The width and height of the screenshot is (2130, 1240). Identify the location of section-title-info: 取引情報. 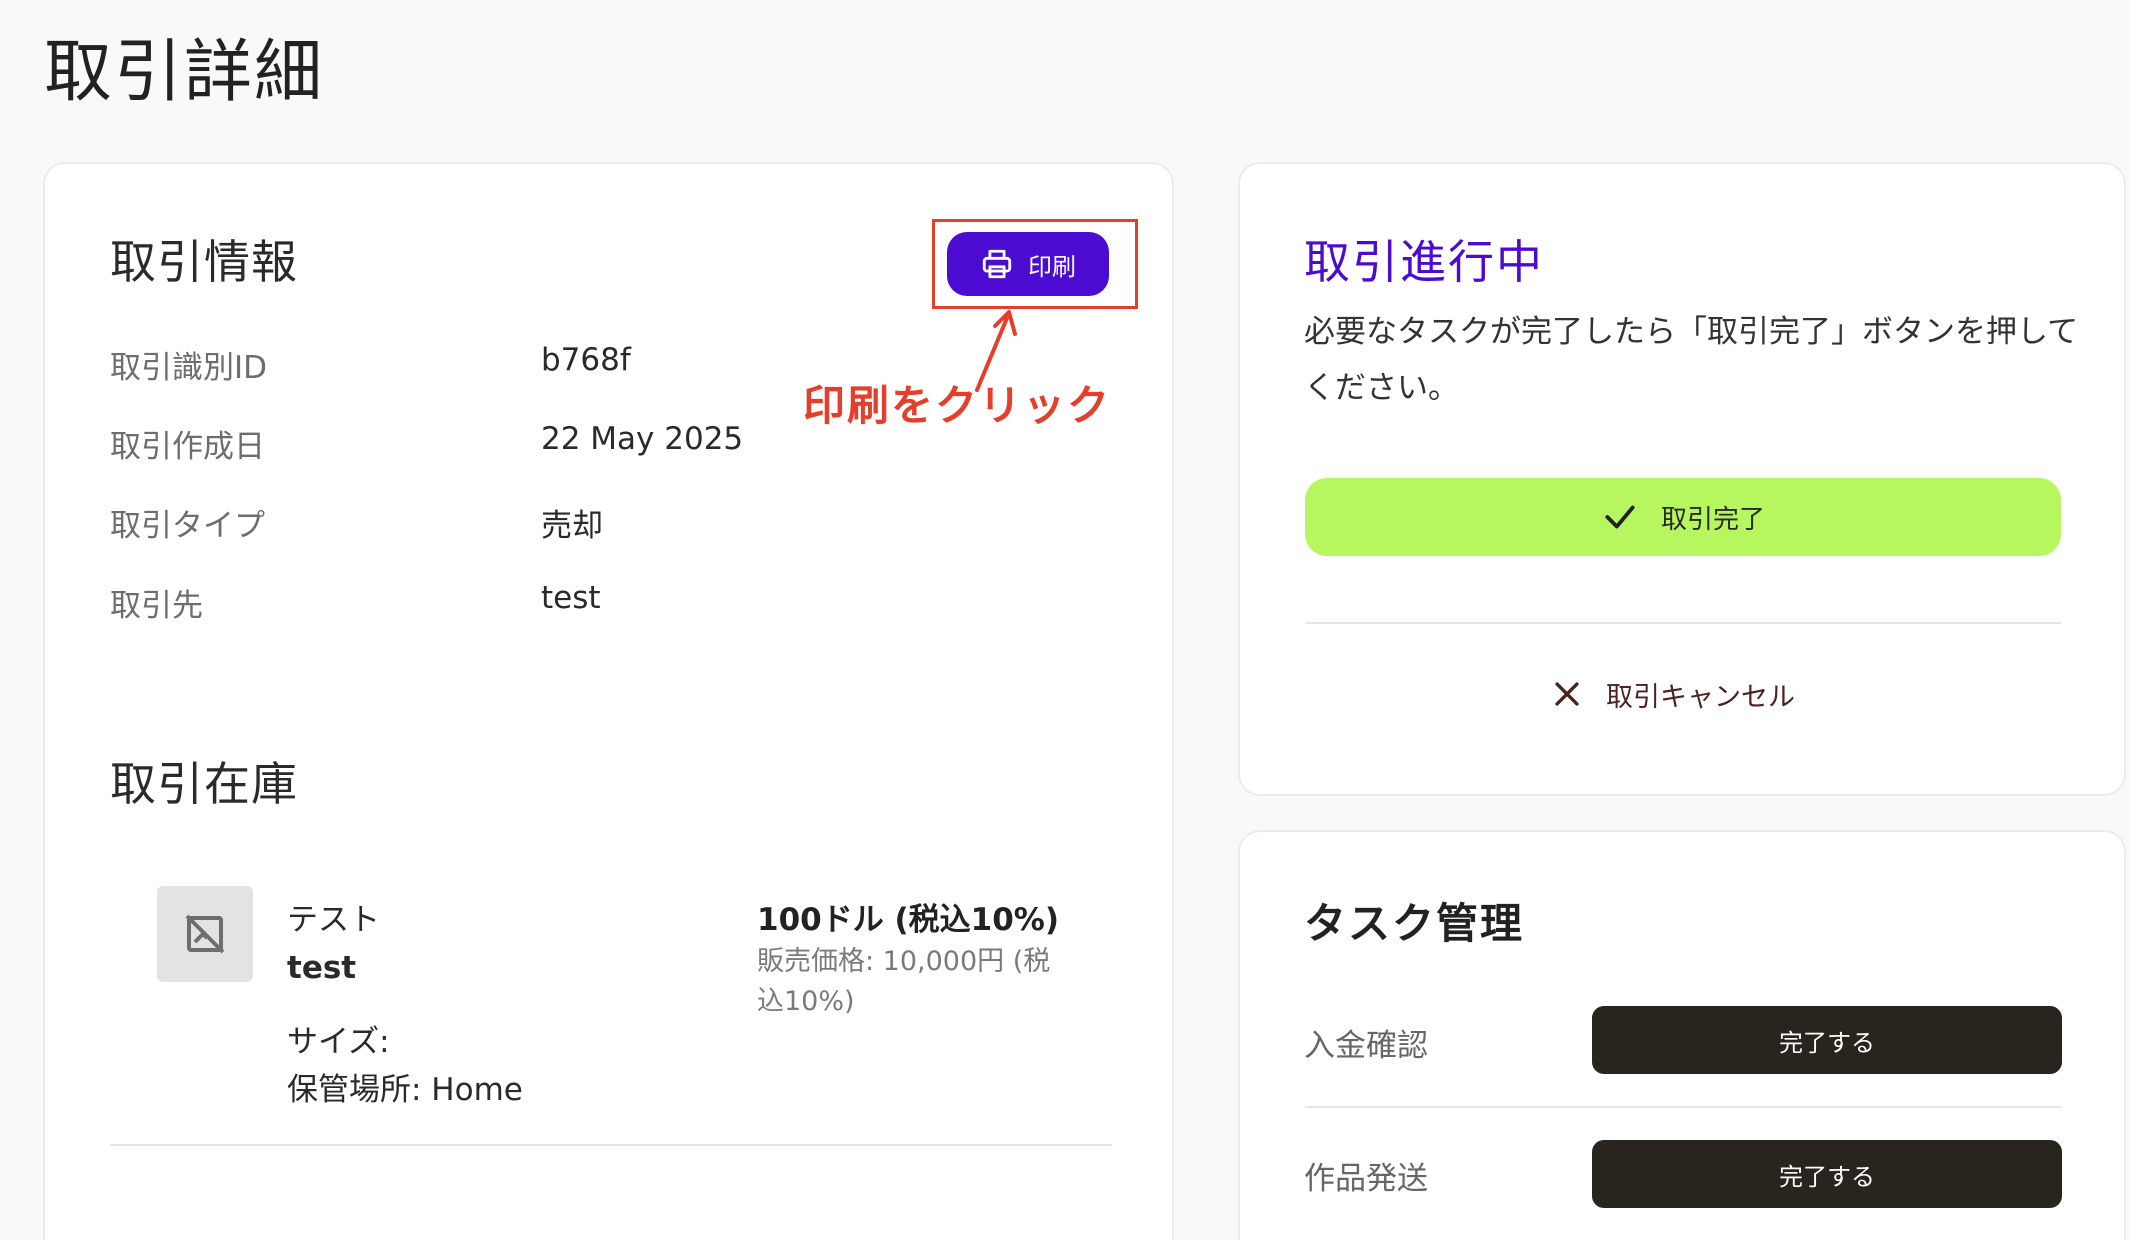
(204, 262).